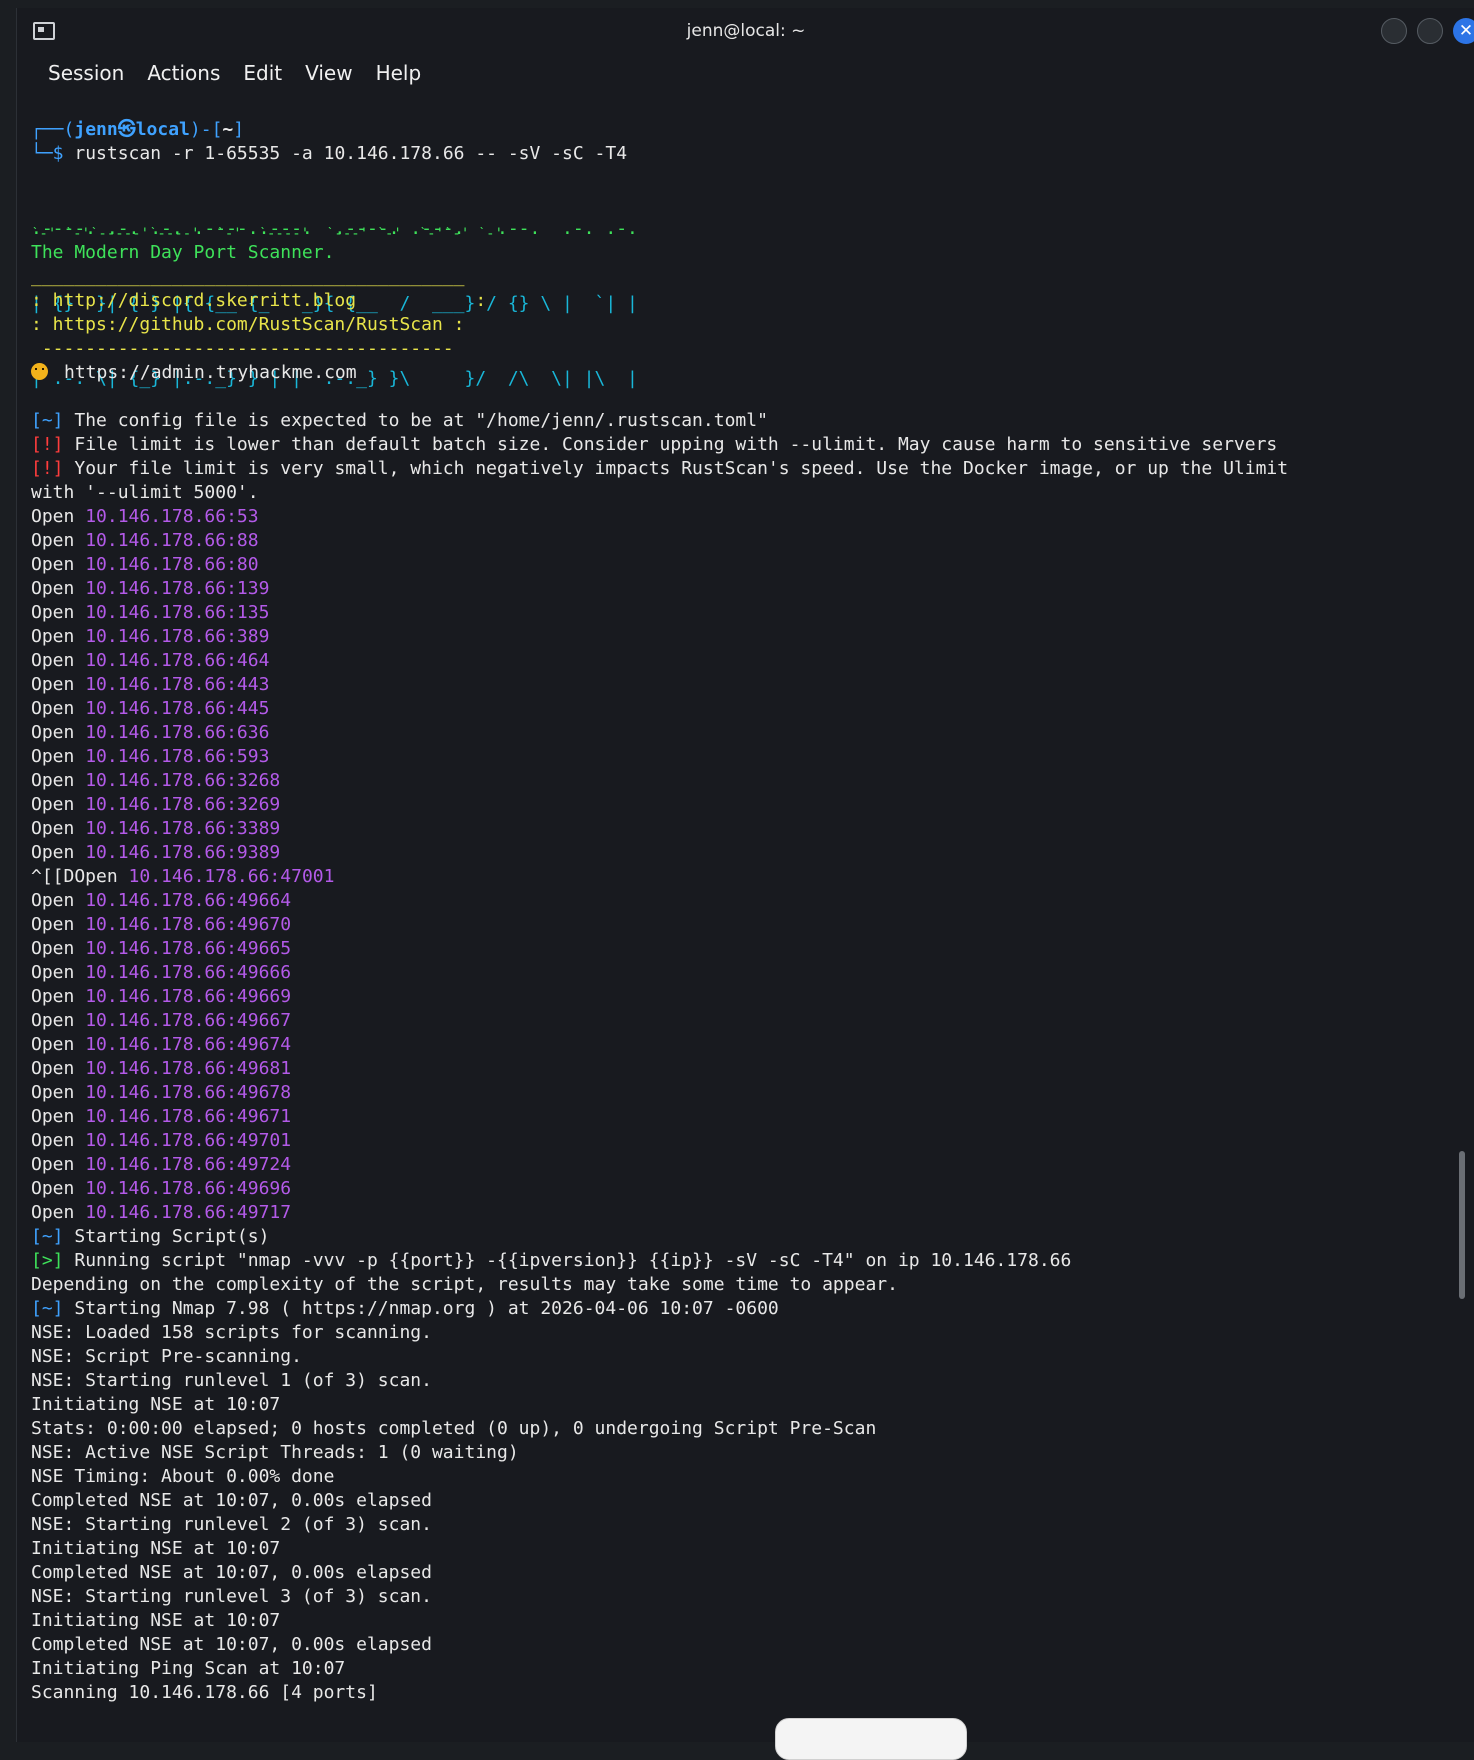 The height and width of the screenshot is (1760, 1474). I want to click on port-address: 10.146.178.66:49671, so click(188, 1116).